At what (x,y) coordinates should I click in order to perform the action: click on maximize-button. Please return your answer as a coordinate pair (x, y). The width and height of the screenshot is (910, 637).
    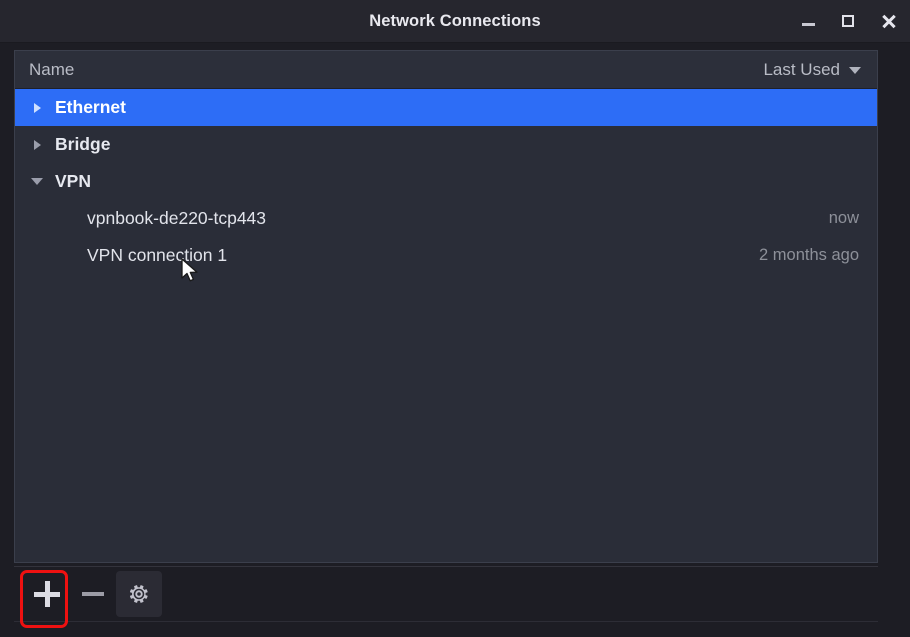
    Looking at the image, I should click on (848, 21).